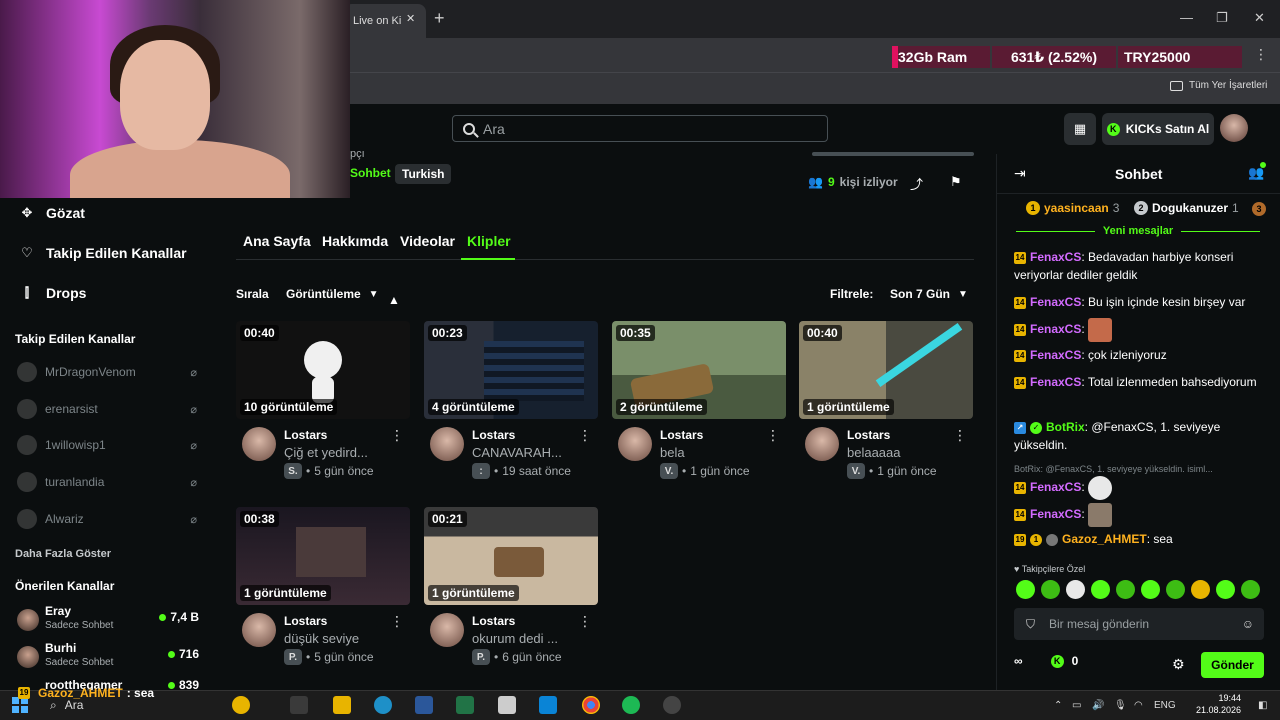  Describe the element at coordinates (929, 294) in the screenshot. I see `filter-dropdown: Son 7 Gün ▼` at that location.